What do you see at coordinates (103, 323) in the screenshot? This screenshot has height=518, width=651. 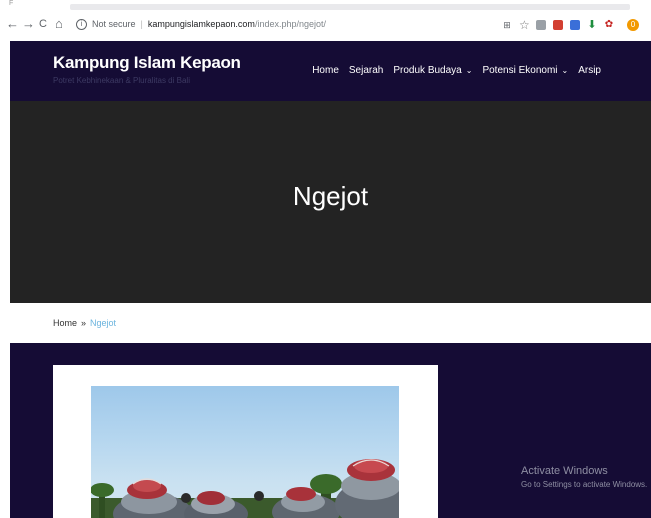 I see `breadcrumb-current: Ngejot` at bounding box center [103, 323].